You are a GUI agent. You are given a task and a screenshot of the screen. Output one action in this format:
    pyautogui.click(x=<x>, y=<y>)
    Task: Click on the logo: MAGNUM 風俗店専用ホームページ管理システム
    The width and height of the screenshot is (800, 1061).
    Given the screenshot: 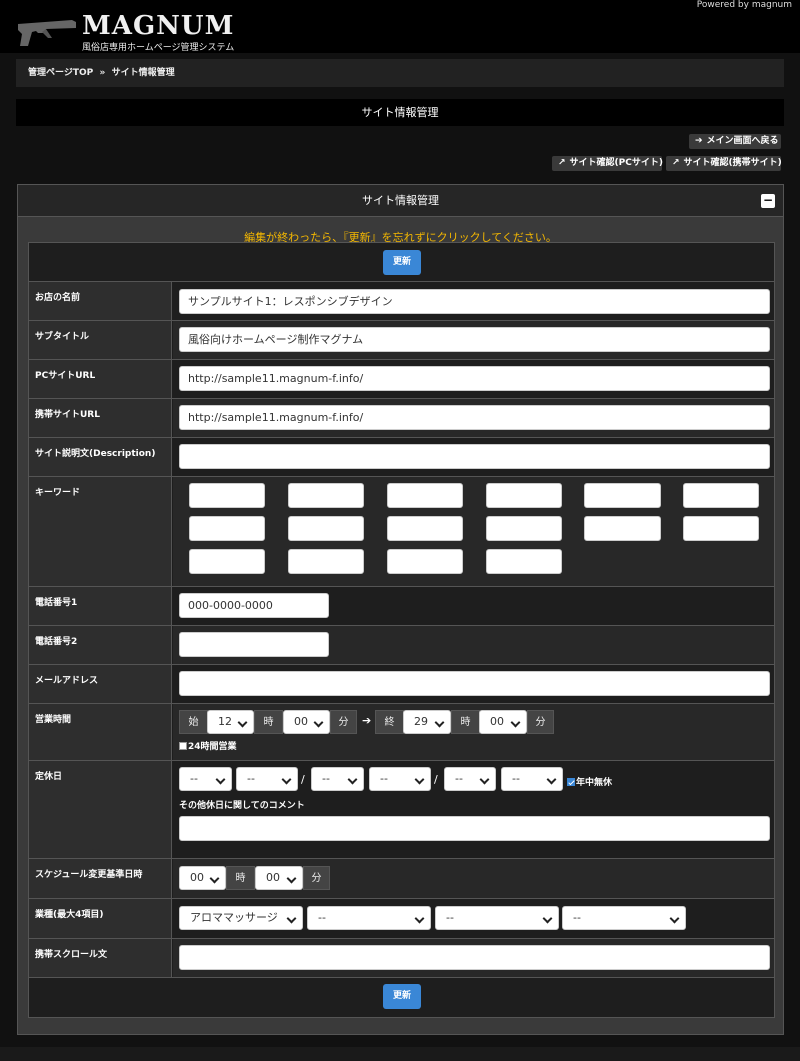 What is the action you would take?
    pyautogui.click(x=136, y=32)
    